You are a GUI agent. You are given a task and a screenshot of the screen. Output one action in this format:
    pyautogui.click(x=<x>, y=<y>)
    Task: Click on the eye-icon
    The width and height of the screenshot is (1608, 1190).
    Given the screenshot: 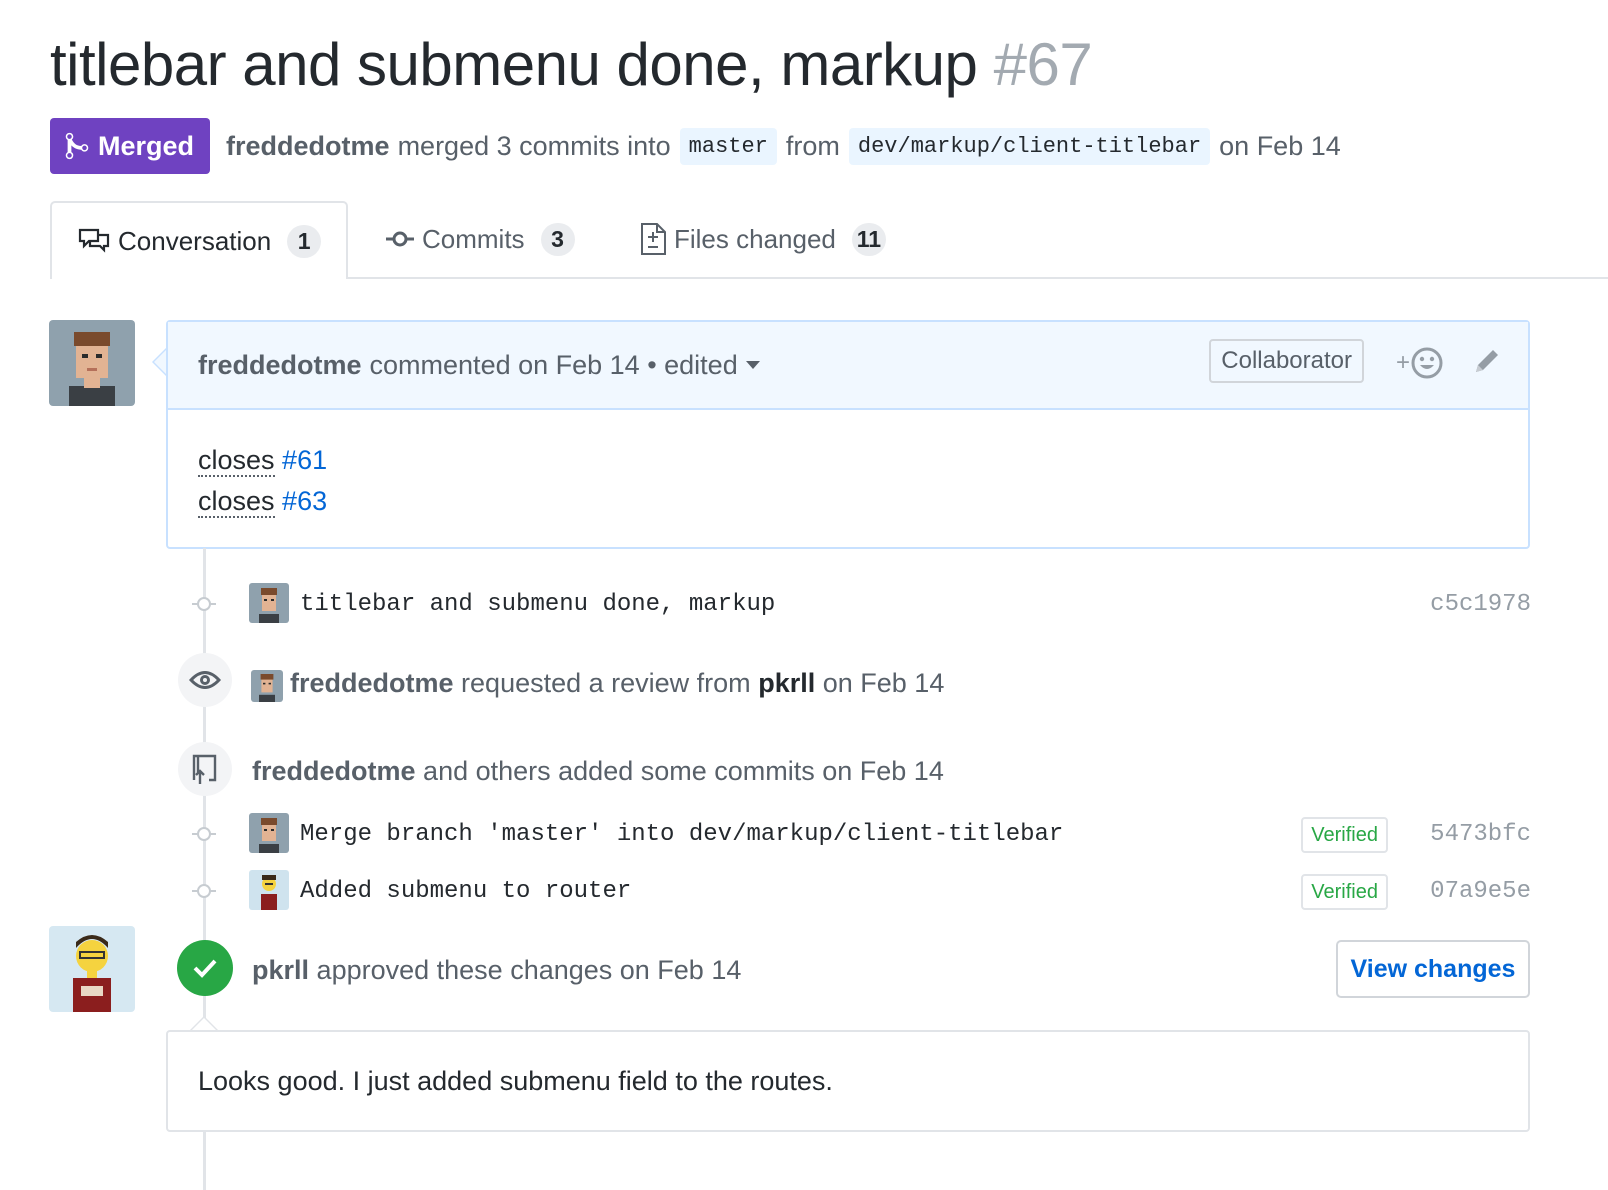 What is the action you would take?
    pyautogui.click(x=205, y=680)
    